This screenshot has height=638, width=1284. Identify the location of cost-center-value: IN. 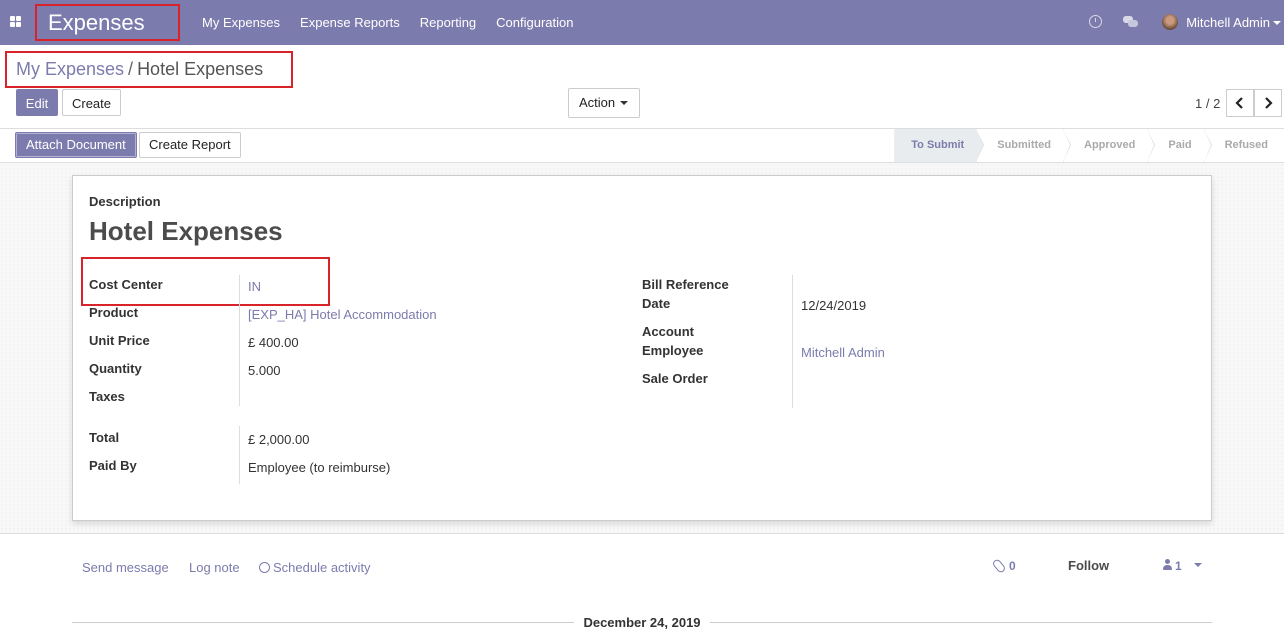
(254, 286).